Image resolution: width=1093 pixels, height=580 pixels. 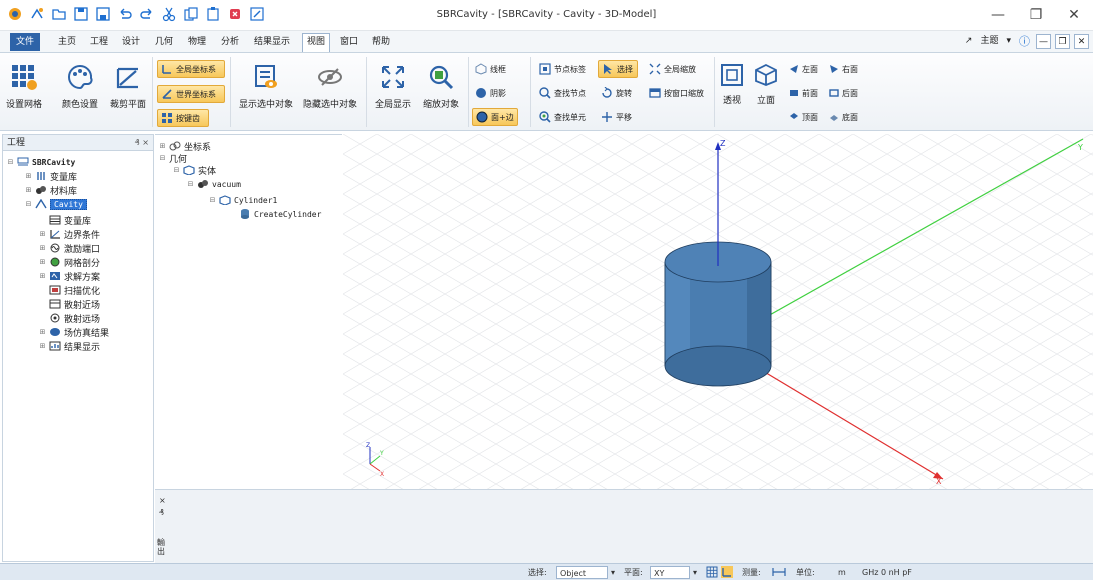 What do you see at coordinates (695, 572) in the screenshot?
I see `plane-dropdown-icon: ▾` at bounding box center [695, 572].